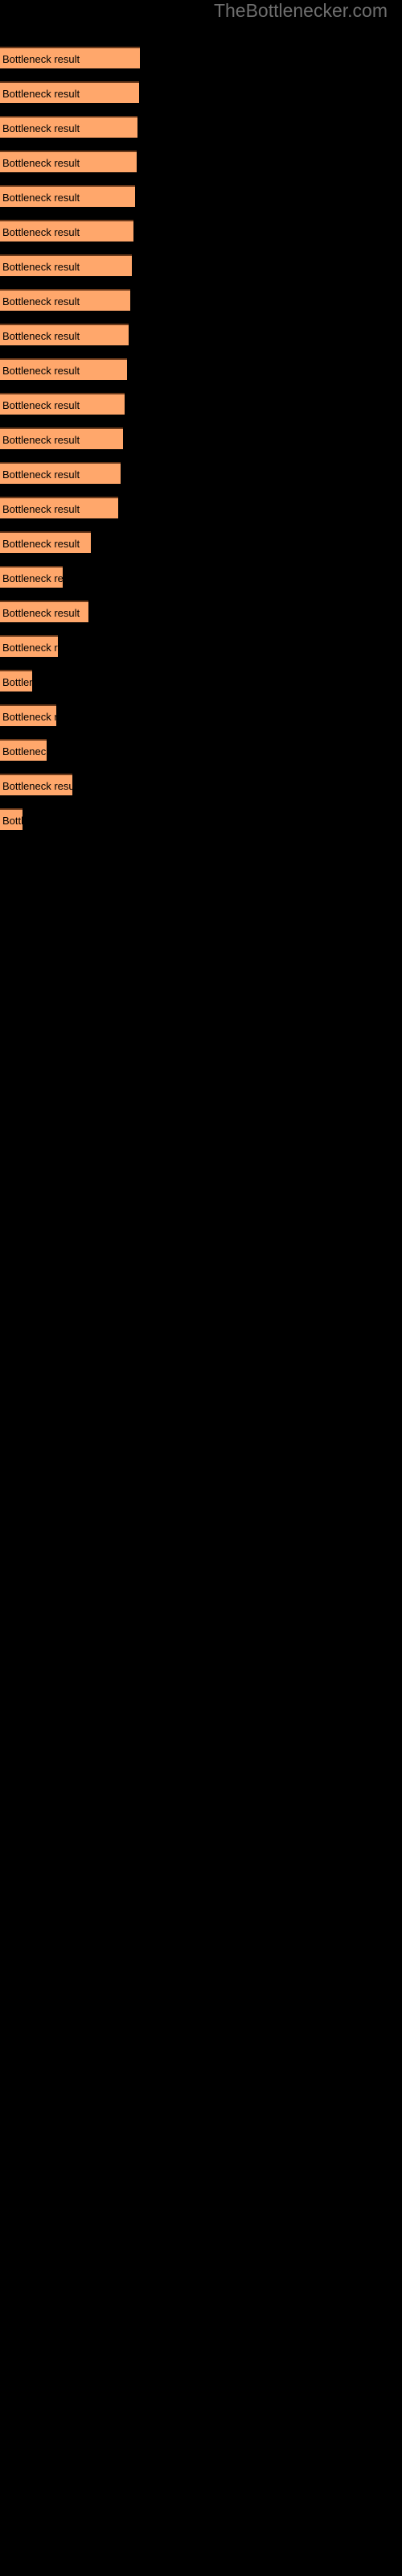 The height and width of the screenshot is (2576, 402). I want to click on bar-11: Bottleneck result, so click(62, 404).